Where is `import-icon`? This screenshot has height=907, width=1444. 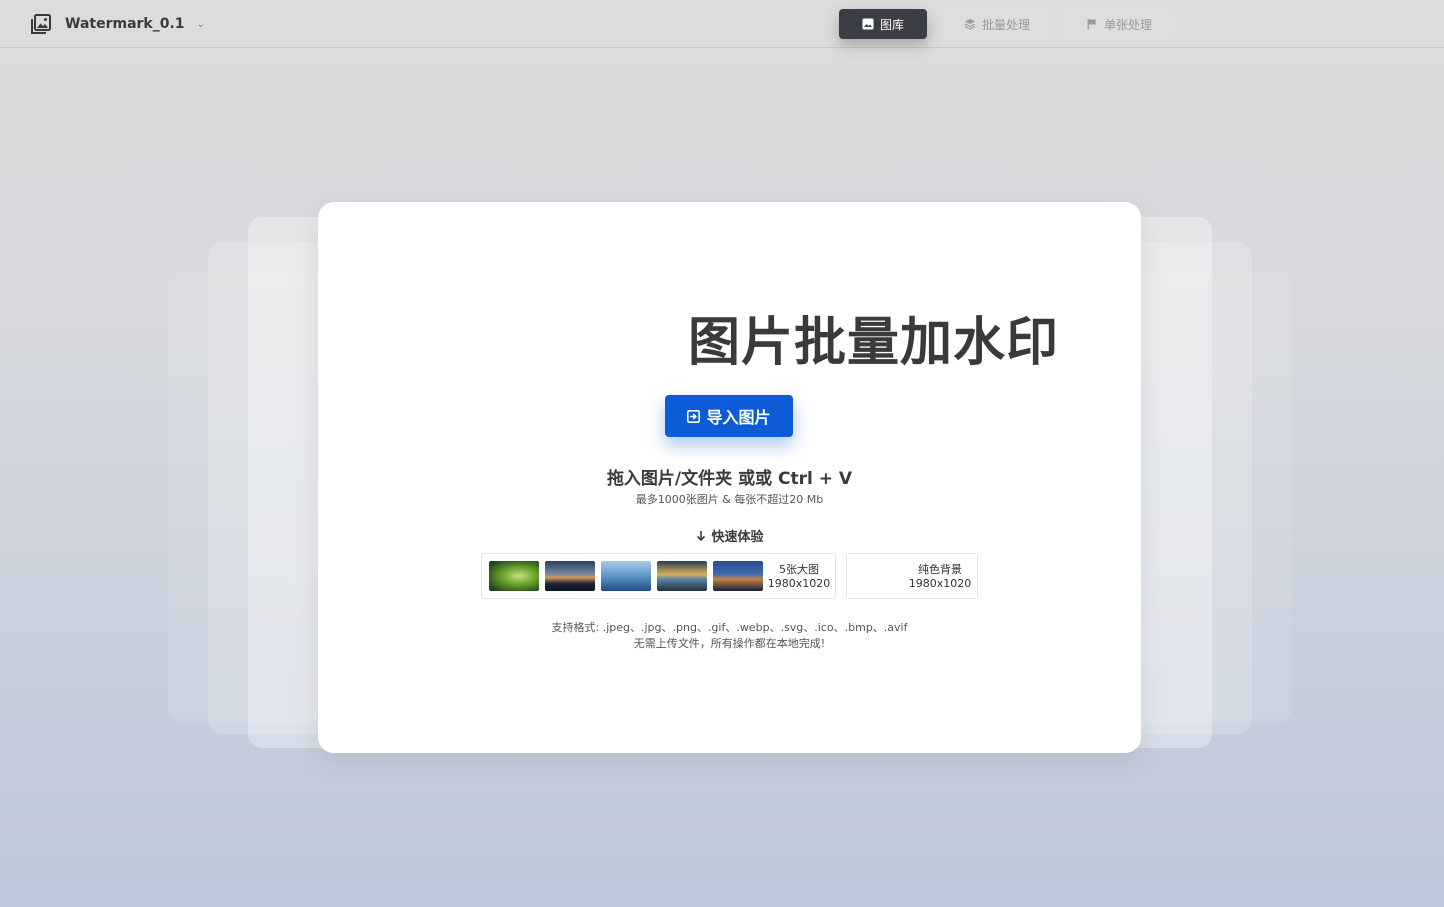
import-icon is located at coordinates (694, 416).